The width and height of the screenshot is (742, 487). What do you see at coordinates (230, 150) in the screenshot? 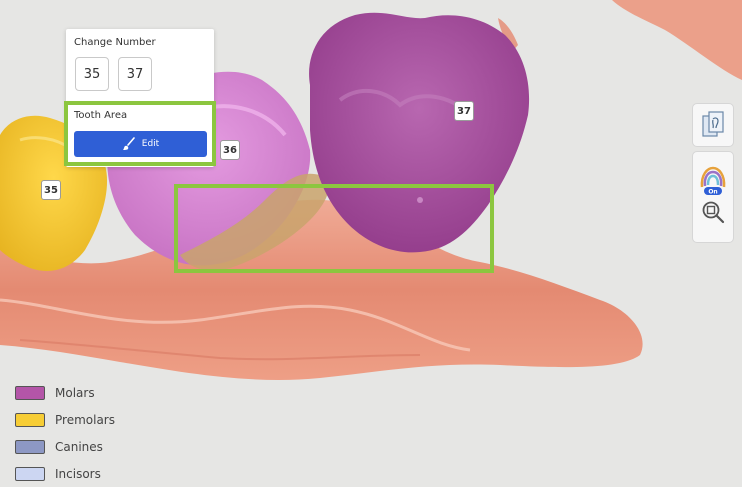
I see `tooth-label-36: 36` at bounding box center [230, 150].